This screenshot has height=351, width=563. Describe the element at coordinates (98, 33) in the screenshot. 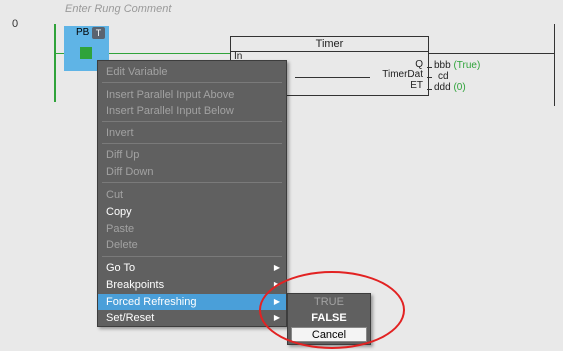

I see `forced-refresh-icon: T` at that location.